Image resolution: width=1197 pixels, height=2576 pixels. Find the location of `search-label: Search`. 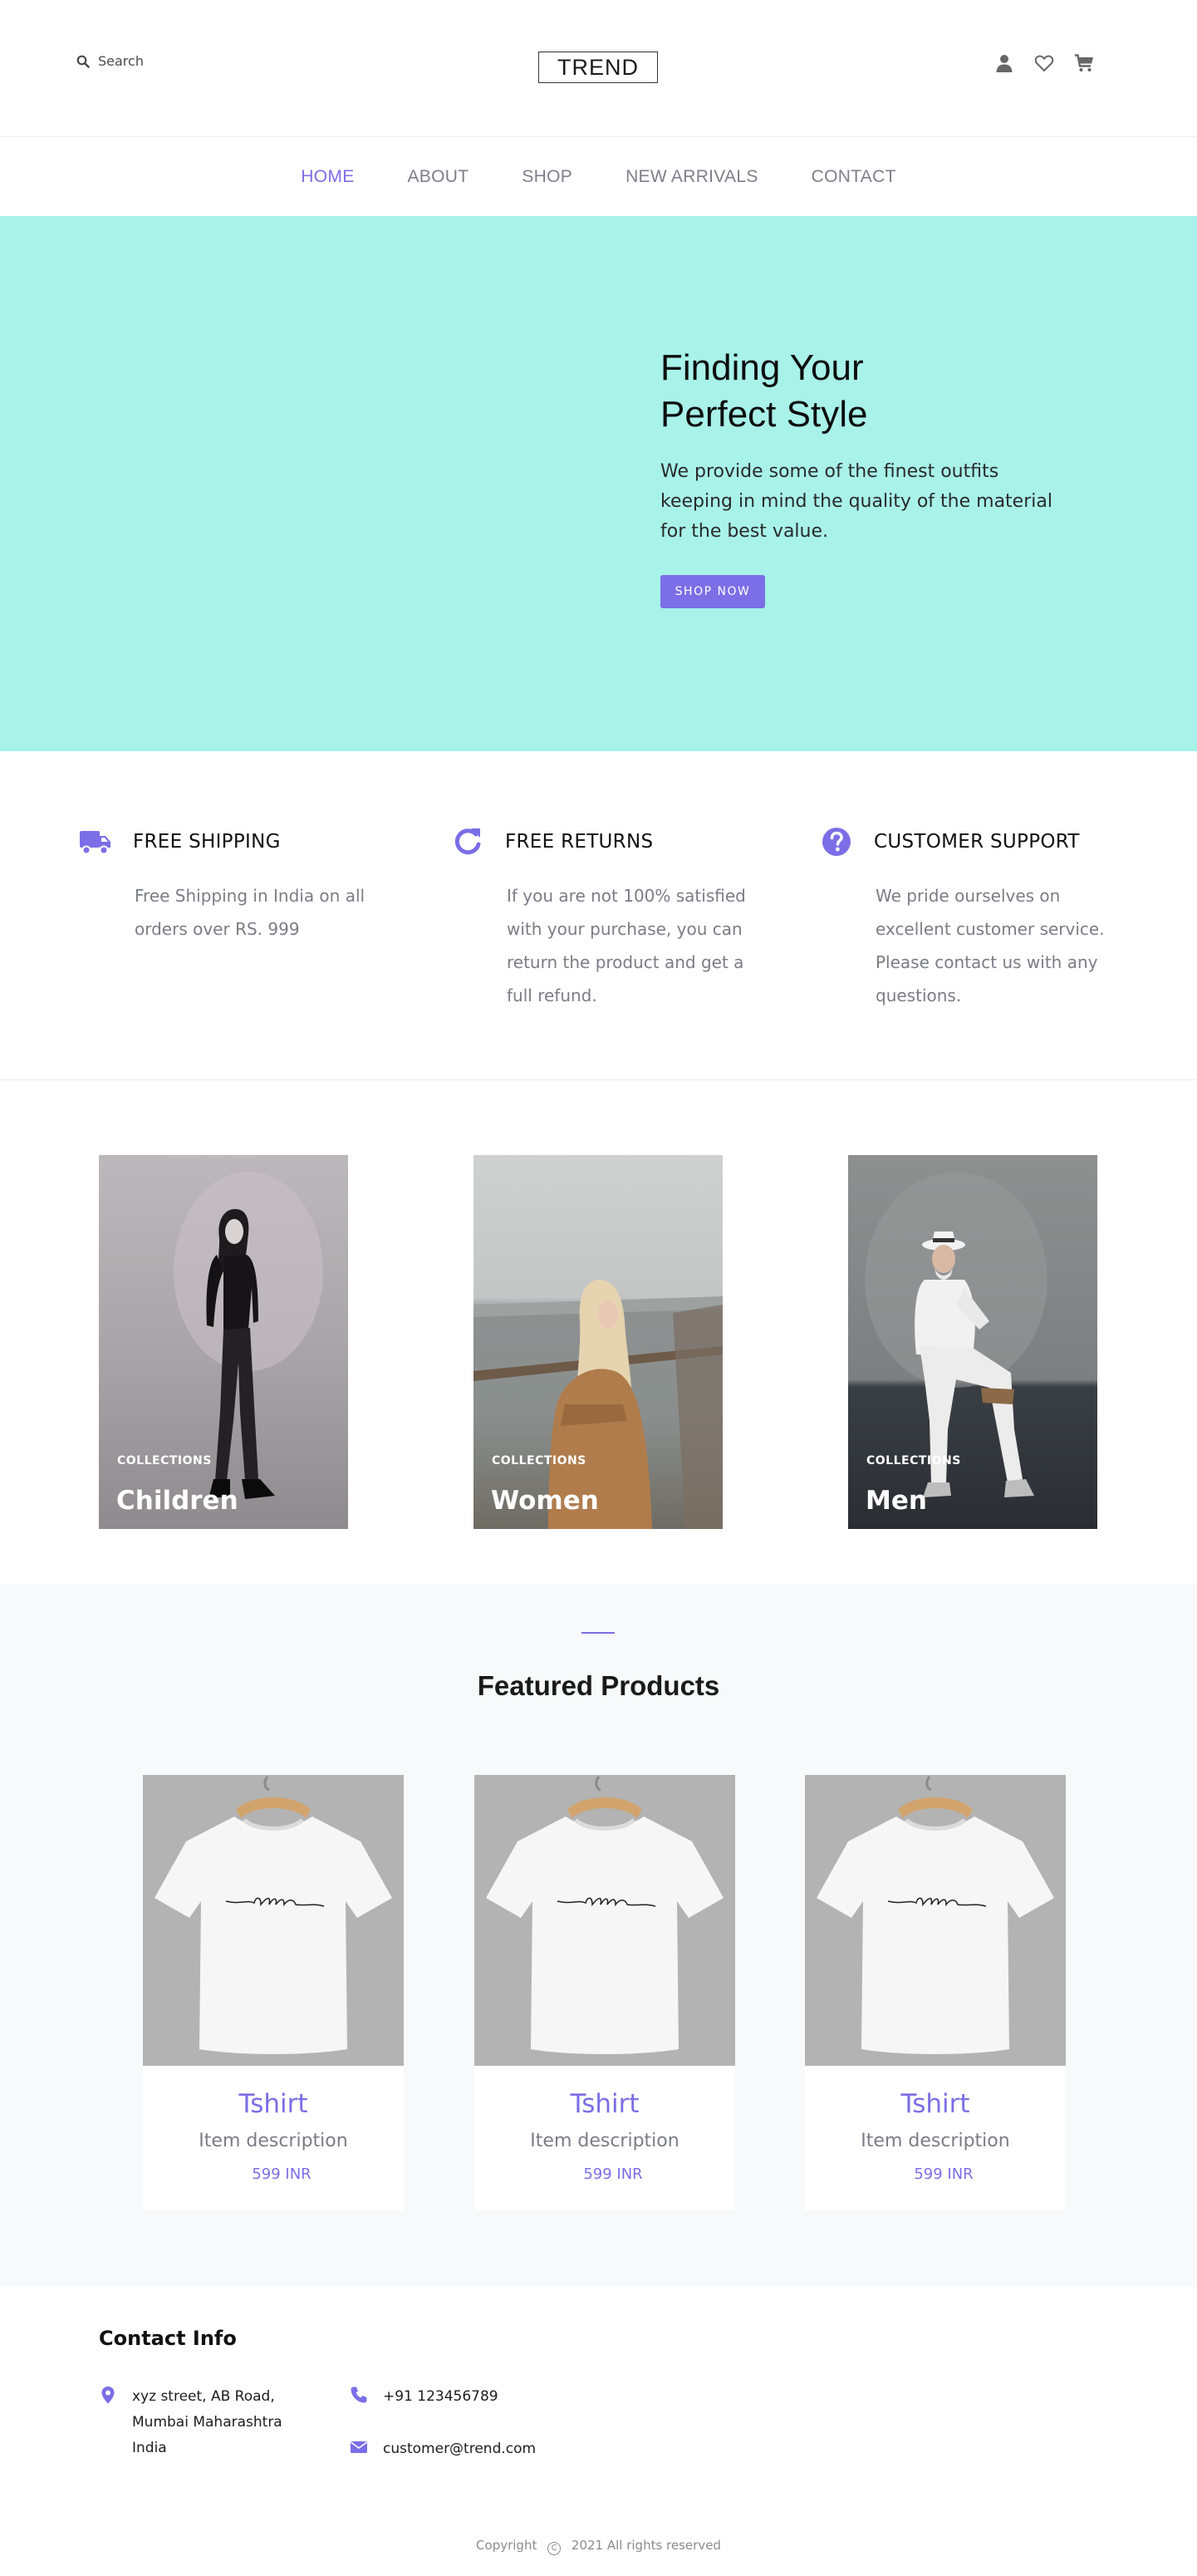

search-label: Search is located at coordinates (121, 61).